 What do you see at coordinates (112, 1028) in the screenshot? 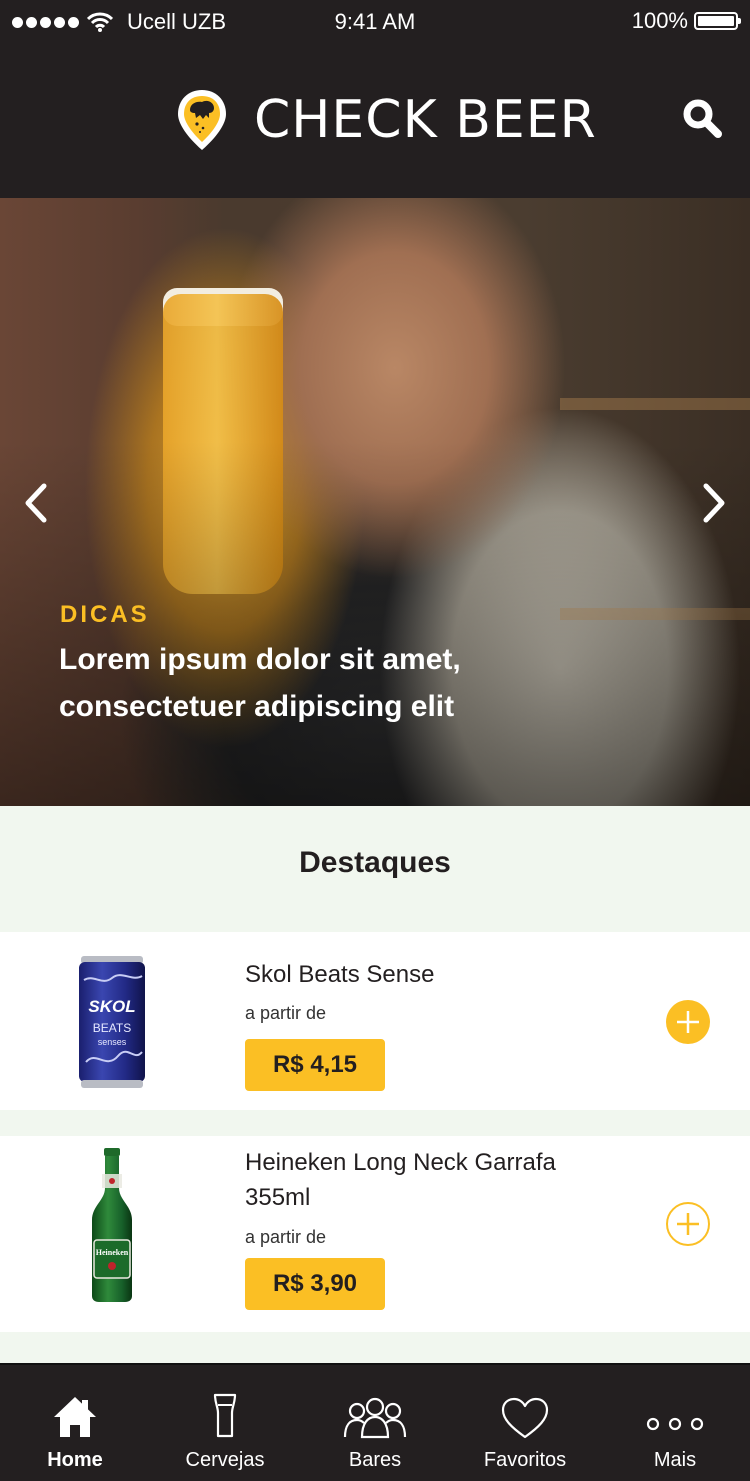
I see `can-sub-brand-text: BEATS` at bounding box center [112, 1028].